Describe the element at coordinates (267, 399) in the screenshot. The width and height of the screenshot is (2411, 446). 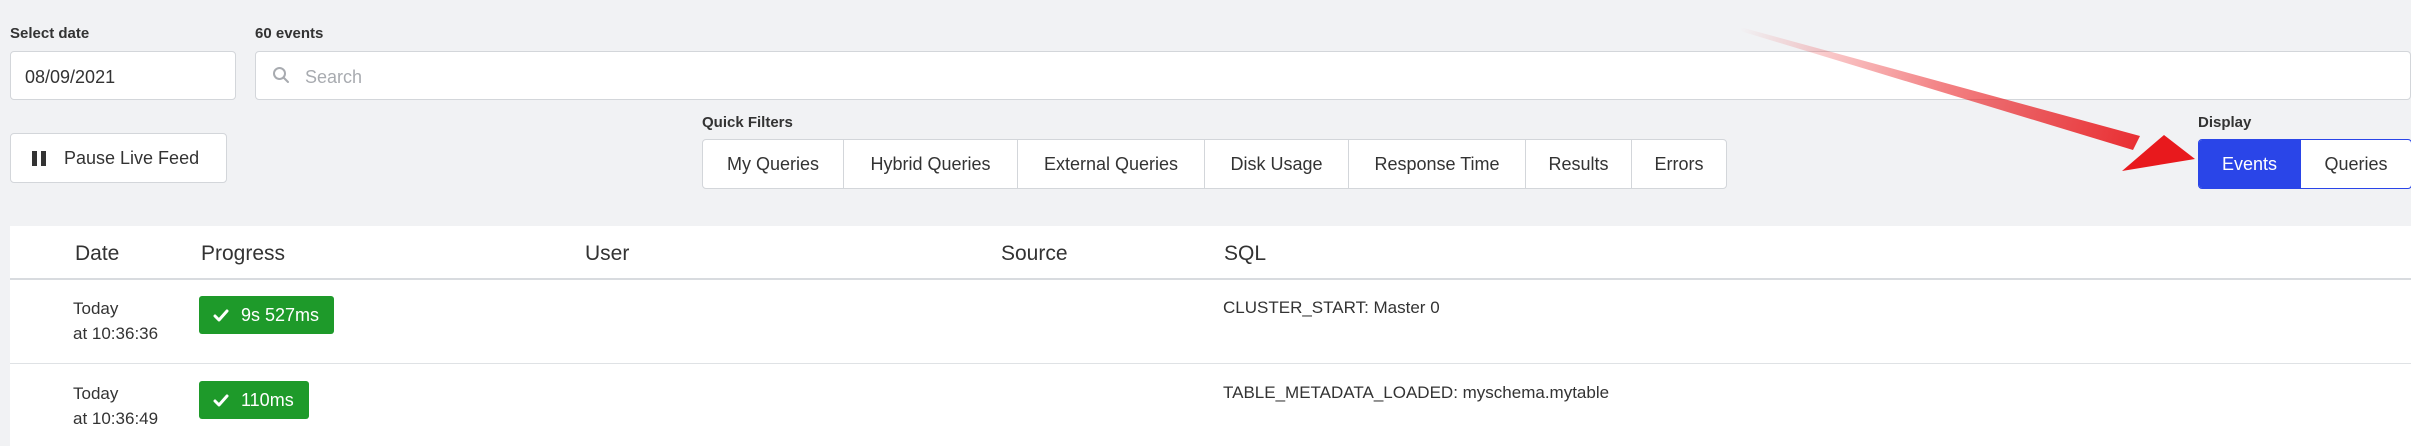
I see `progress-value: 110ms` at that location.